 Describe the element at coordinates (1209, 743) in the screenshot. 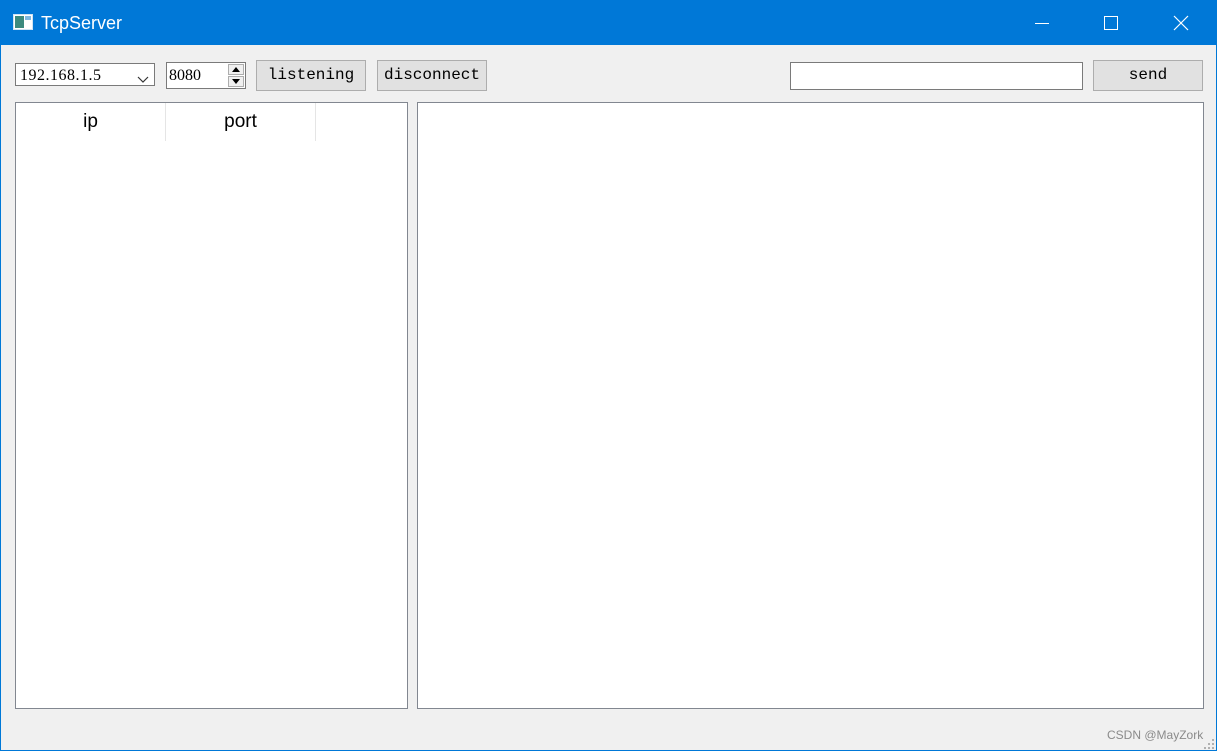

I see `resize-grip-icon` at that location.